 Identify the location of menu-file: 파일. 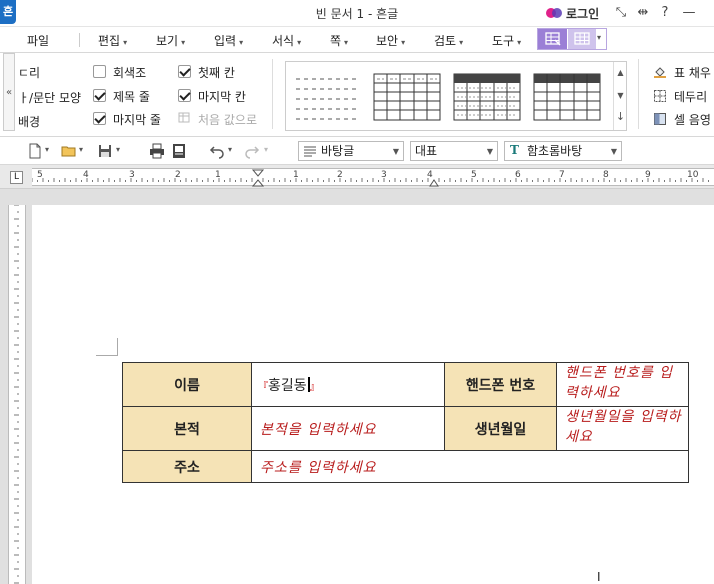
(38, 40).